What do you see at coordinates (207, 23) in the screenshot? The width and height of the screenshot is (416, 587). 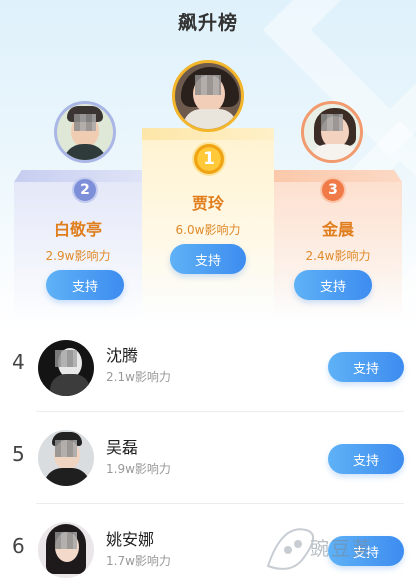 I see `page-title: 飙升榜` at bounding box center [207, 23].